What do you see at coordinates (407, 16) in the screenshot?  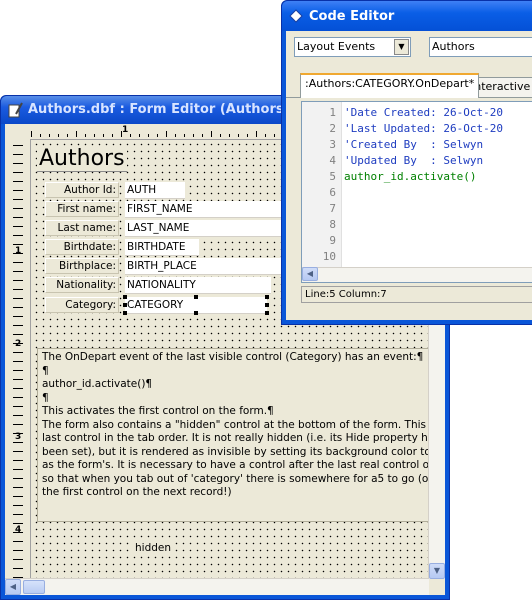 I see `code-editor-titlebar: Code Editor` at bounding box center [407, 16].